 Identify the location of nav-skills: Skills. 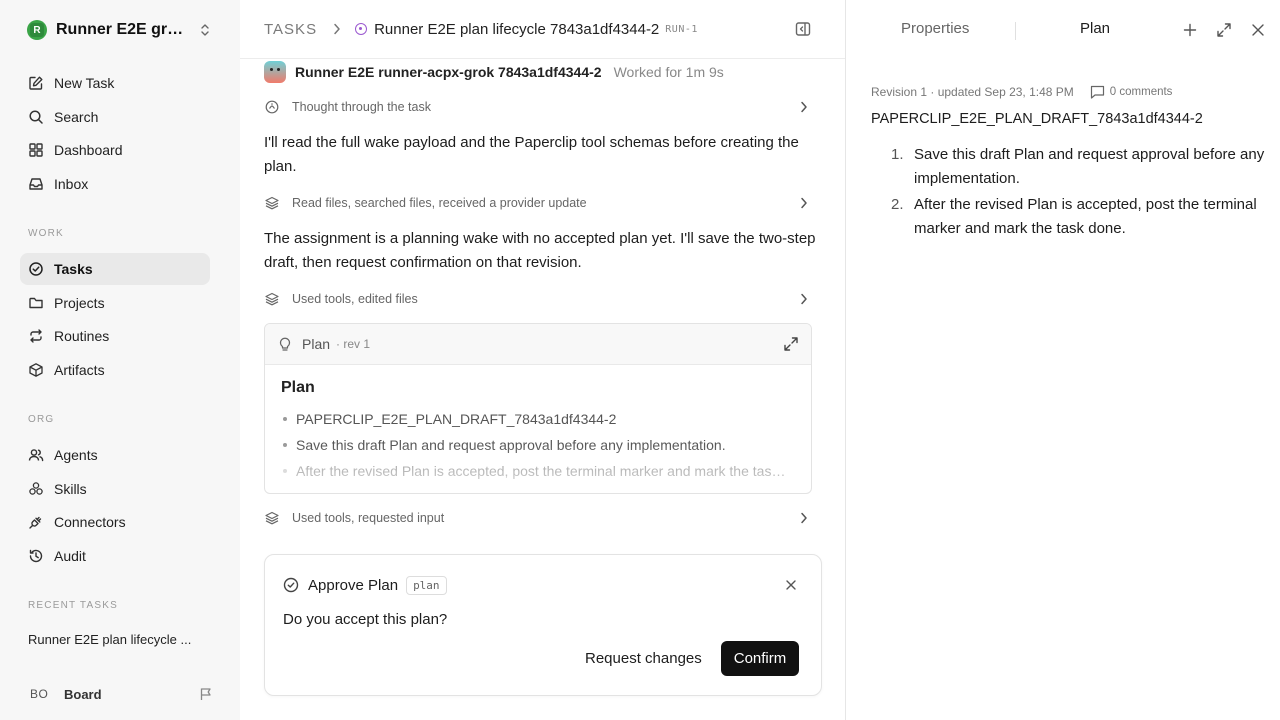
(115, 489).